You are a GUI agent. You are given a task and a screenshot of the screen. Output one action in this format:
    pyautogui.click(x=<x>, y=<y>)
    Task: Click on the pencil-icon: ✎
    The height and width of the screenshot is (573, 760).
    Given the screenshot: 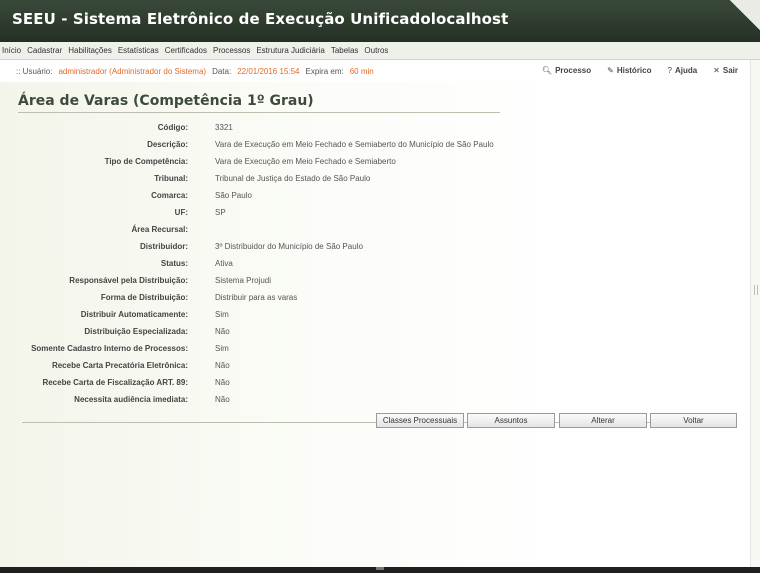 What is the action you would take?
    pyautogui.click(x=610, y=70)
    